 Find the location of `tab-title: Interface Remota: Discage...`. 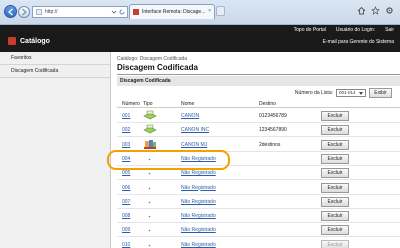

tab-title: Interface Remota: Discage... is located at coordinates (174, 12).